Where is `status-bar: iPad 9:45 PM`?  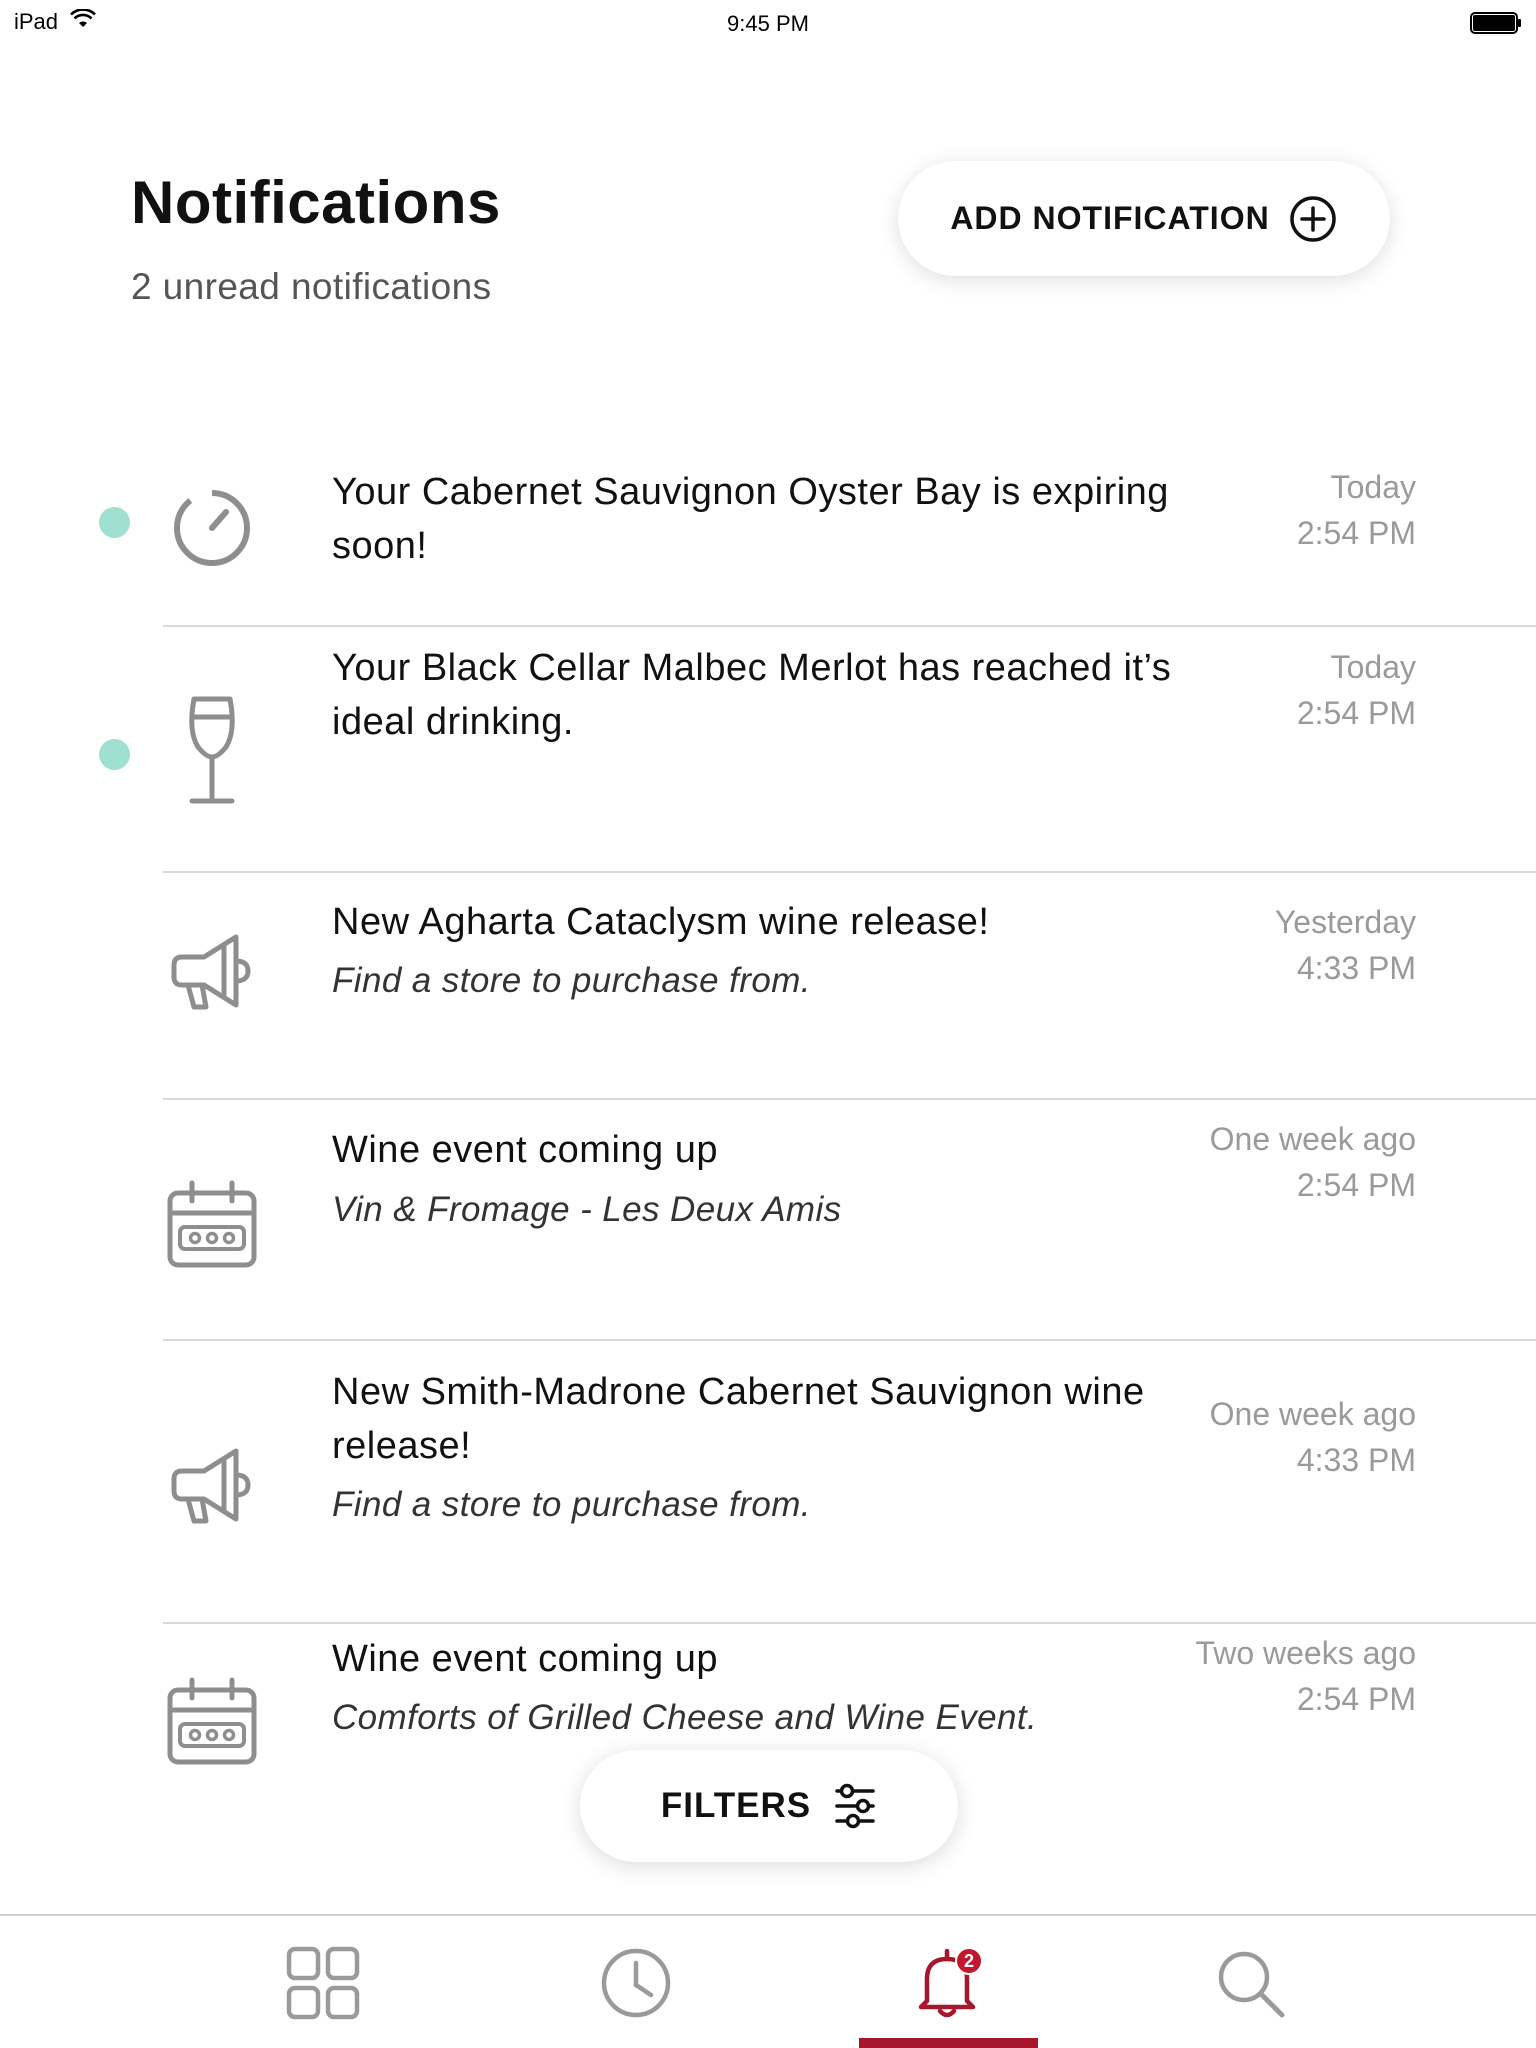 status-bar: iPad 9:45 PM is located at coordinates (768, 22).